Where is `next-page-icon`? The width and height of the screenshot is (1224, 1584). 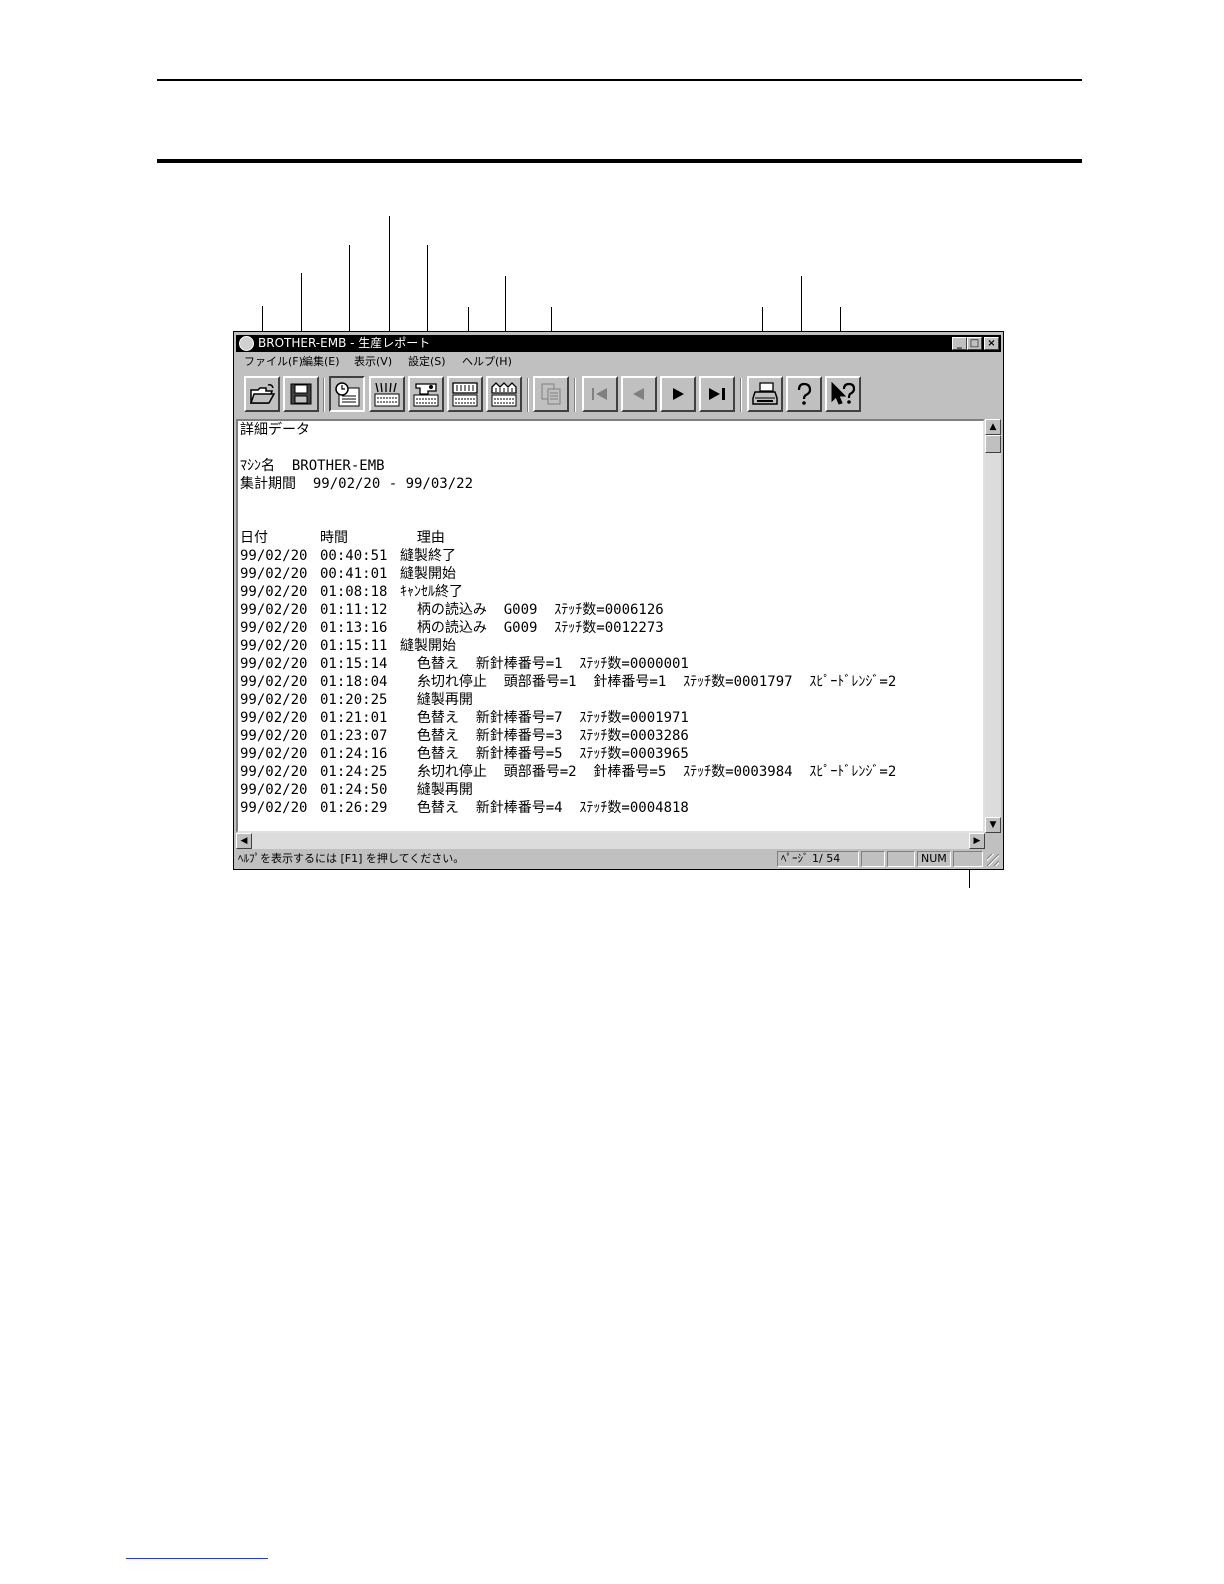
next-page-icon is located at coordinates (678, 394).